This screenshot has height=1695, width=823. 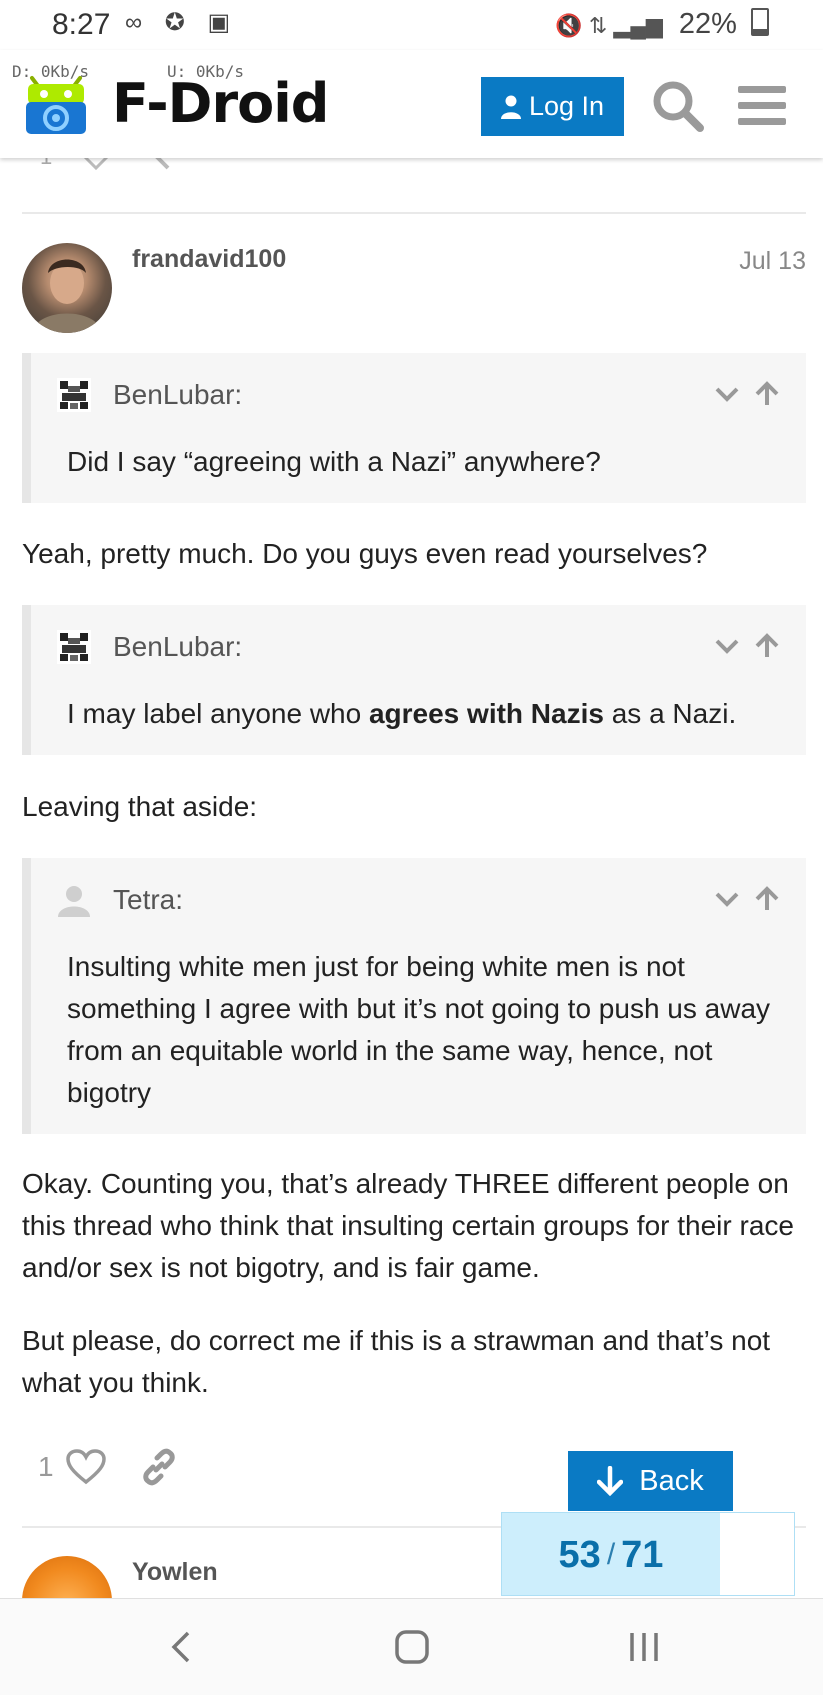 I want to click on system-nav-bar, so click(x=411, y=1646).